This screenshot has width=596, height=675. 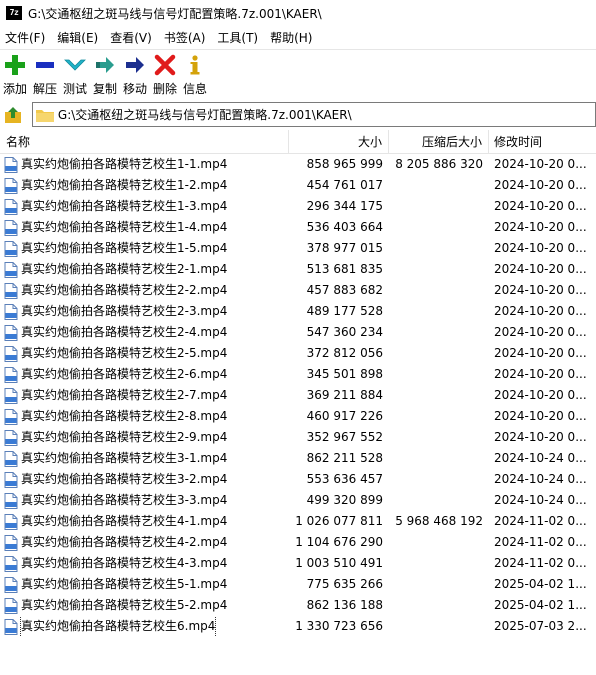 What do you see at coordinates (298, 13) in the screenshot?
I see `title-bar: 7z G:\交通枢纽之斑马线与信号灯配置策略.7z.001\KAER\` at bounding box center [298, 13].